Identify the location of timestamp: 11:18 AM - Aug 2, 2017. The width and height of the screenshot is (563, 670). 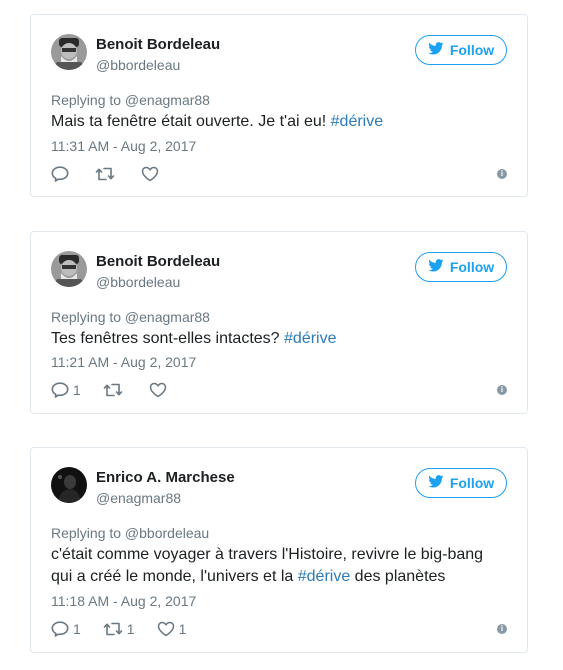
(123, 601).